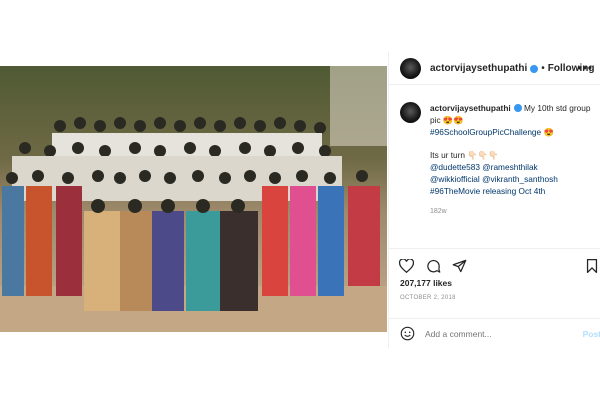 Image resolution: width=600 pixels, height=400 pixels. What do you see at coordinates (410, 112) in the screenshot?
I see `caption-avatar` at bounding box center [410, 112].